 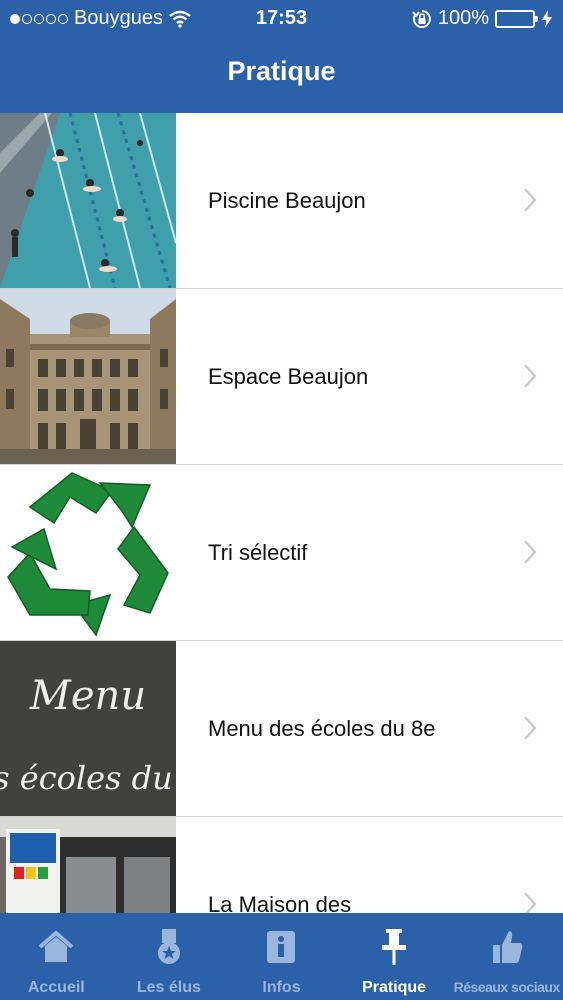 What do you see at coordinates (281, 865) in the screenshot?
I see `list-item-maison-associations: La Maison des` at bounding box center [281, 865].